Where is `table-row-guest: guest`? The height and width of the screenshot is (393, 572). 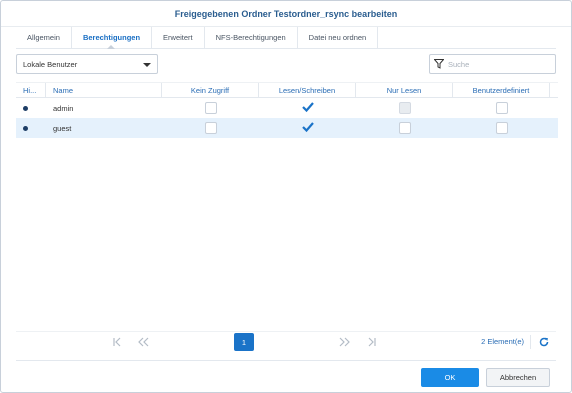
table-row-guest: guest is located at coordinates (287, 128).